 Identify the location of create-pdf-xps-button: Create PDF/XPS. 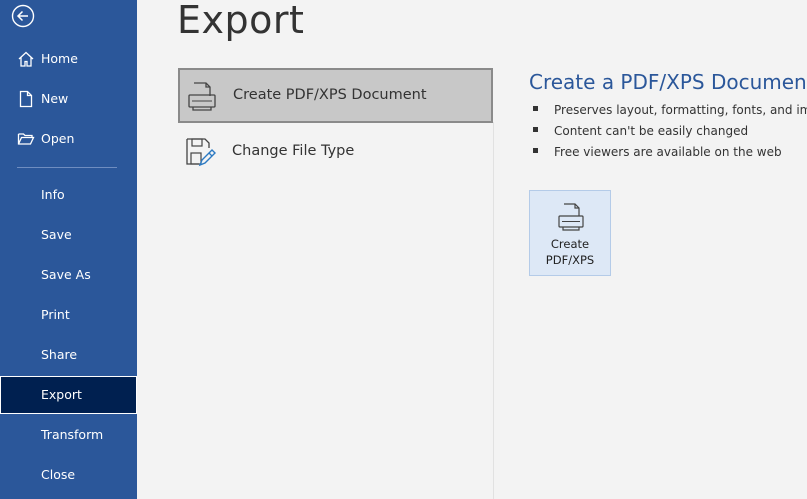
(570, 233).